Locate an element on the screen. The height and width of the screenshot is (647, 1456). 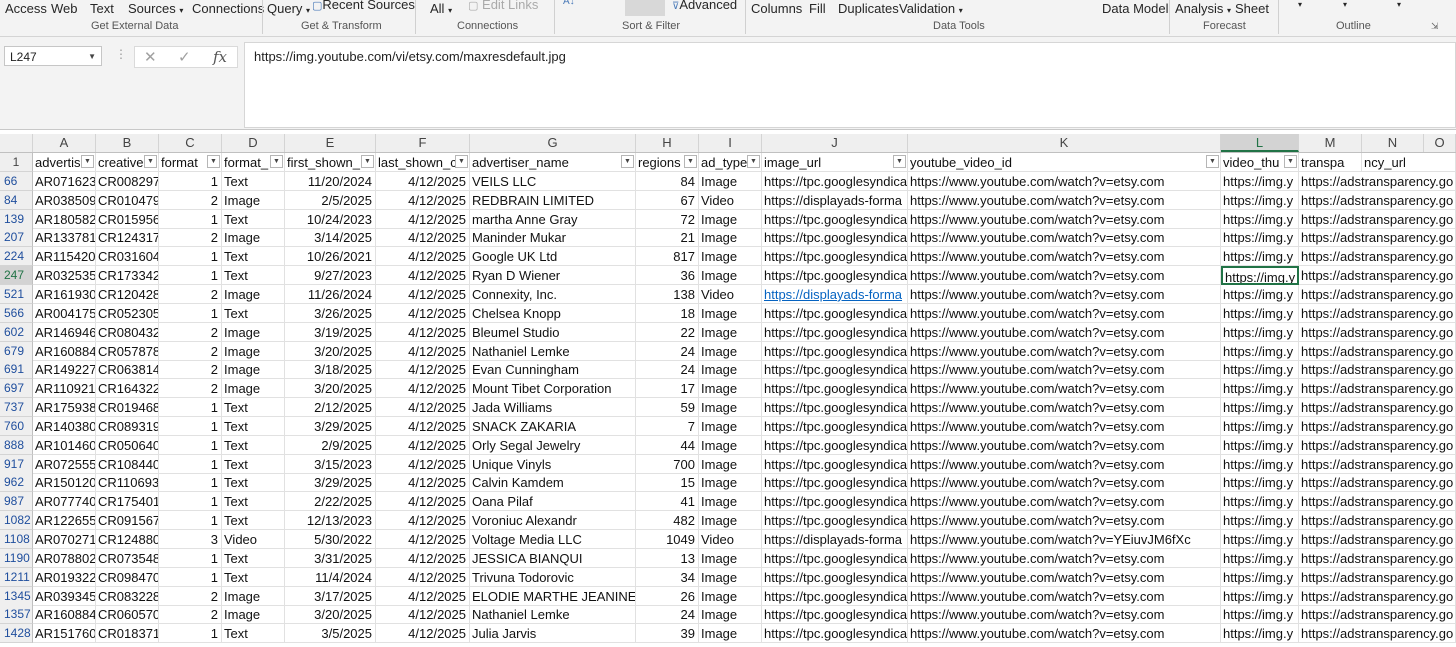
ribbon-remove-duplicates: Duplicates is located at coordinates (868, 8).